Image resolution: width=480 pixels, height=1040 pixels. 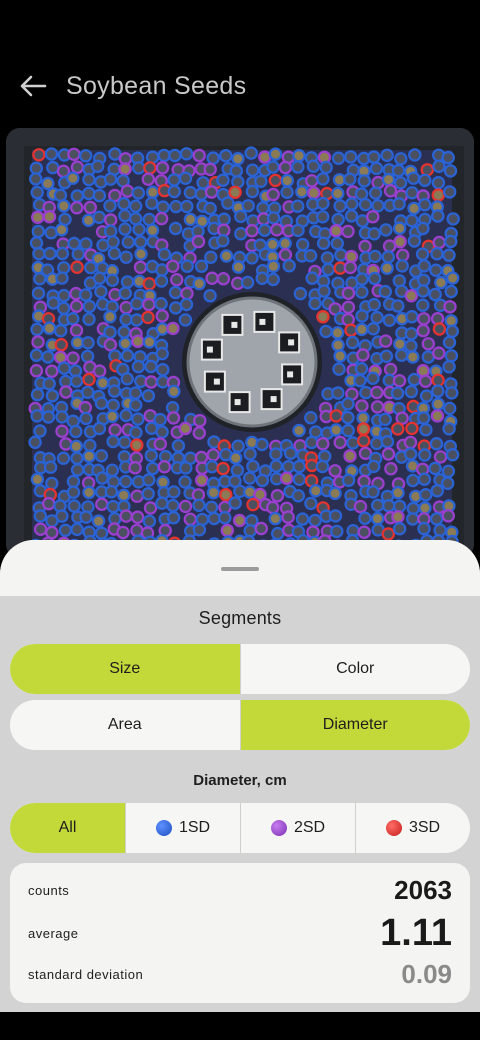 I want to click on filter-1sd-button: 1SD, so click(x=182, y=828).